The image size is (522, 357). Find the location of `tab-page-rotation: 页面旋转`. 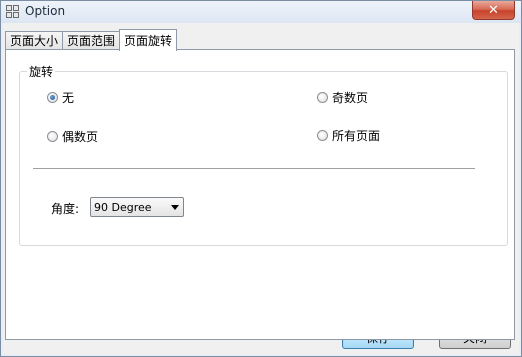

tab-page-rotation: 页面旋转 is located at coordinates (148, 40).